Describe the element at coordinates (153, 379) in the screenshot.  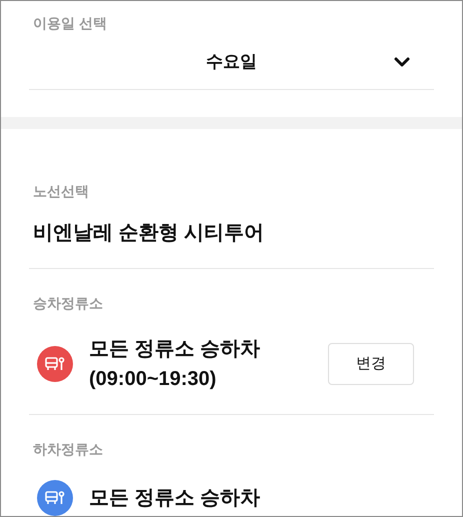
I see `stop-time: (09:00~19:30)` at that location.